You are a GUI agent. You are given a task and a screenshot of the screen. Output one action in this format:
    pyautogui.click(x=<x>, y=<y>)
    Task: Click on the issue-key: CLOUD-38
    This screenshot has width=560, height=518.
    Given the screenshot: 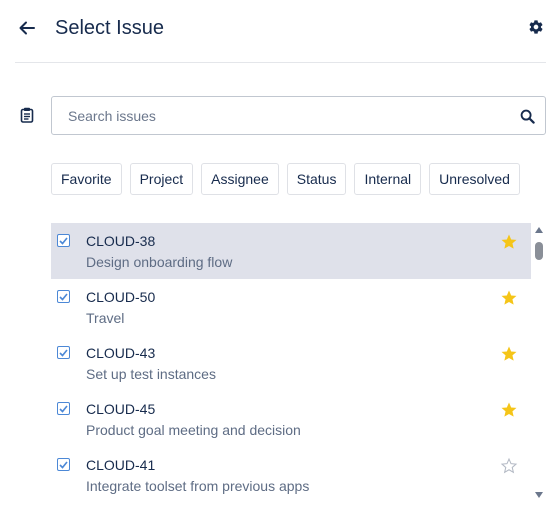 What is the action you would take?
    pyautogui.click(x=121, y=241)
    